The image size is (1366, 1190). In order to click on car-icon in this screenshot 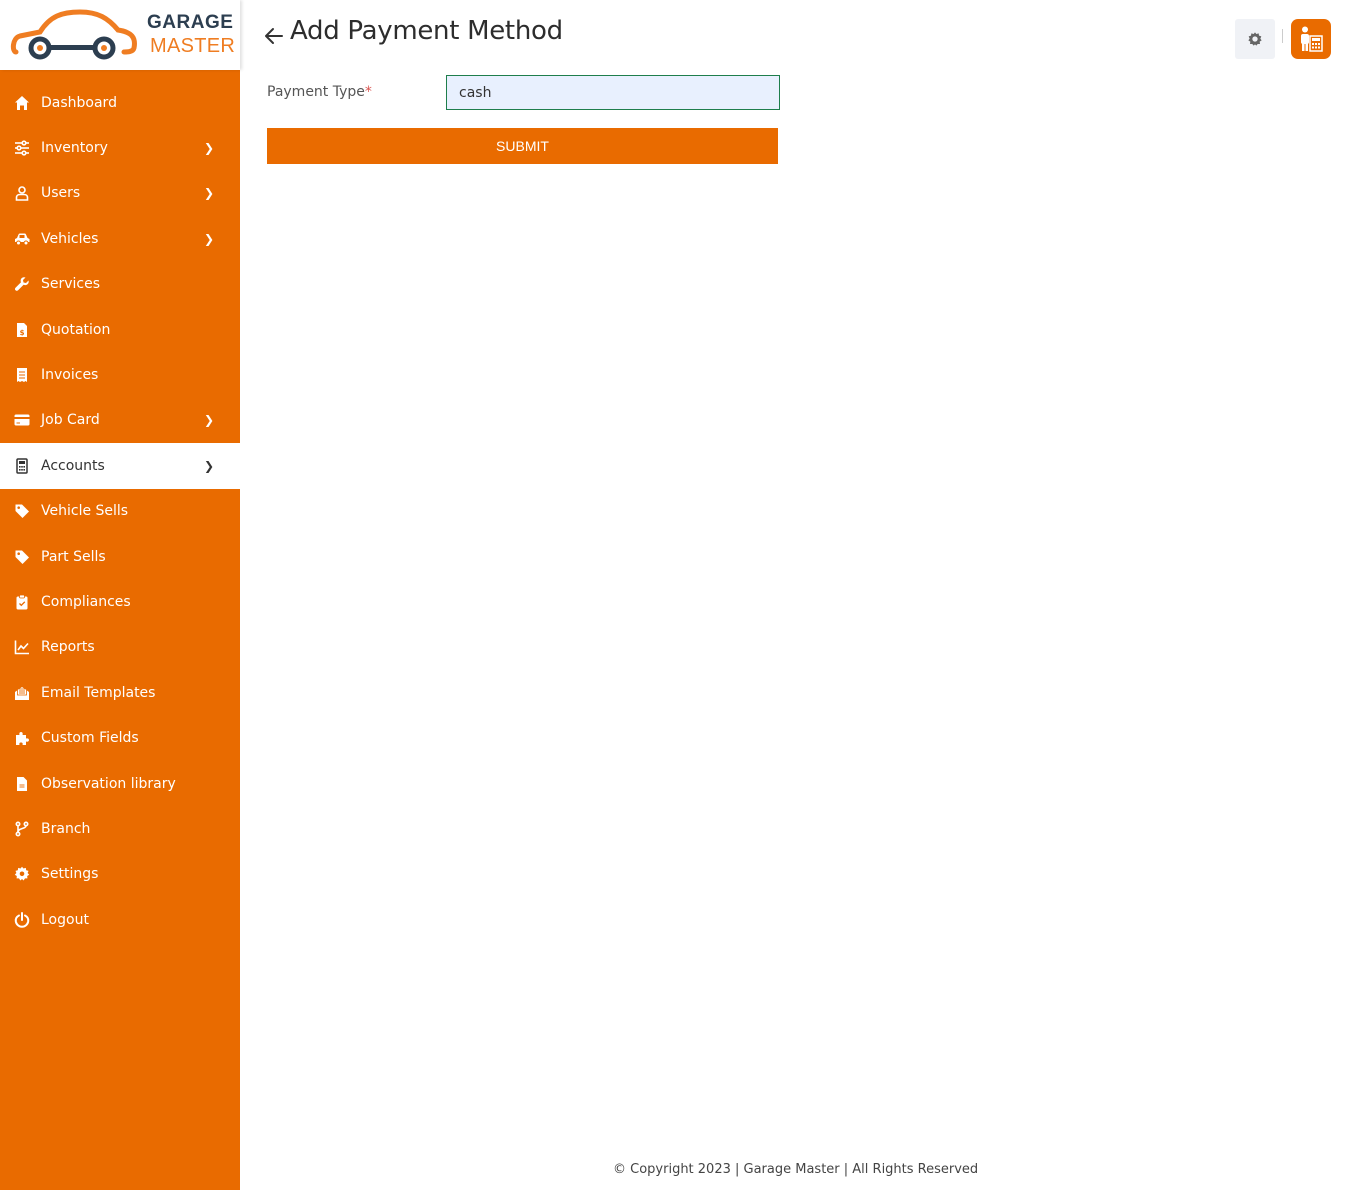, I will do `click(22, 239)`.